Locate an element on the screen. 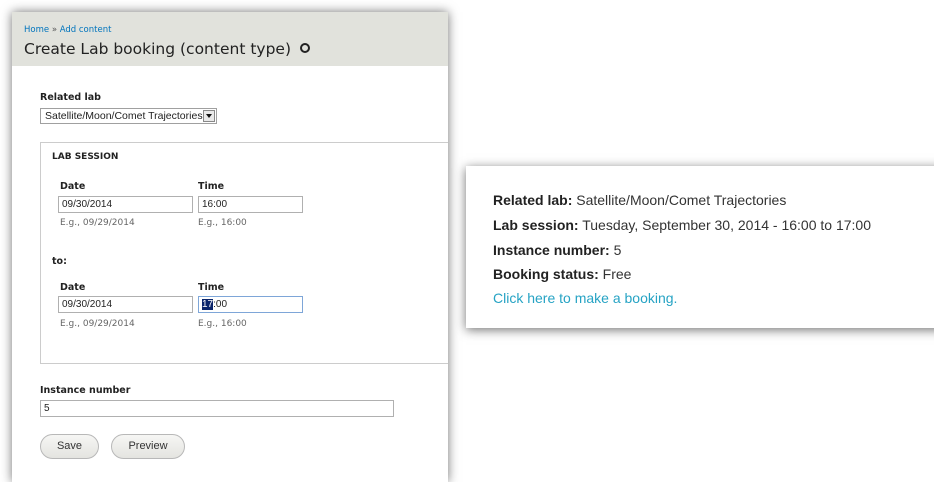 This screenshot has height=482, width=934. result-booking-status: Booking status: Free is located at coordinates (562, 274).